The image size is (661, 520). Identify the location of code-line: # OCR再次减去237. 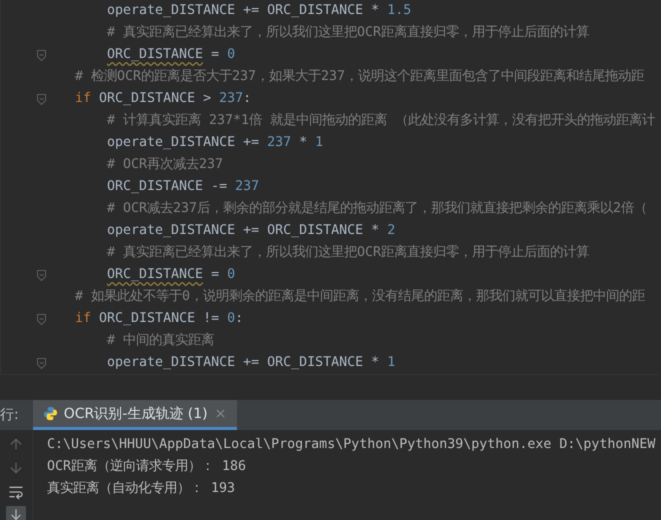
(165, 165).